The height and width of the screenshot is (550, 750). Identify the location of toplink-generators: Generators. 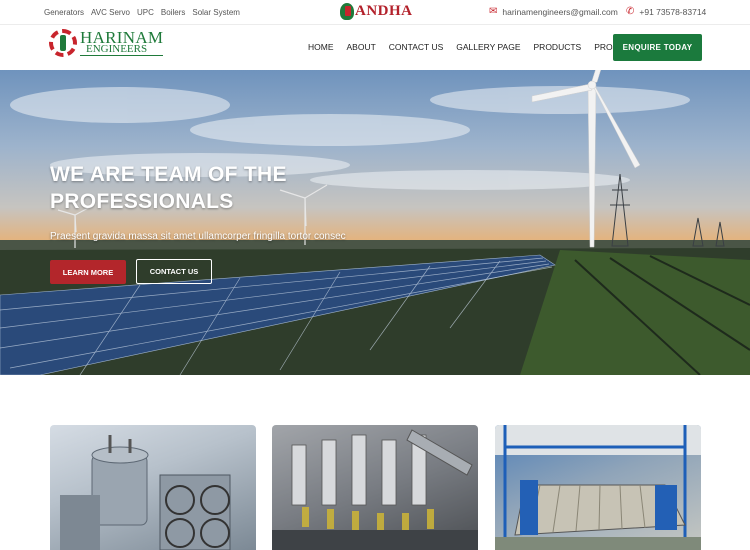
(64, 12).